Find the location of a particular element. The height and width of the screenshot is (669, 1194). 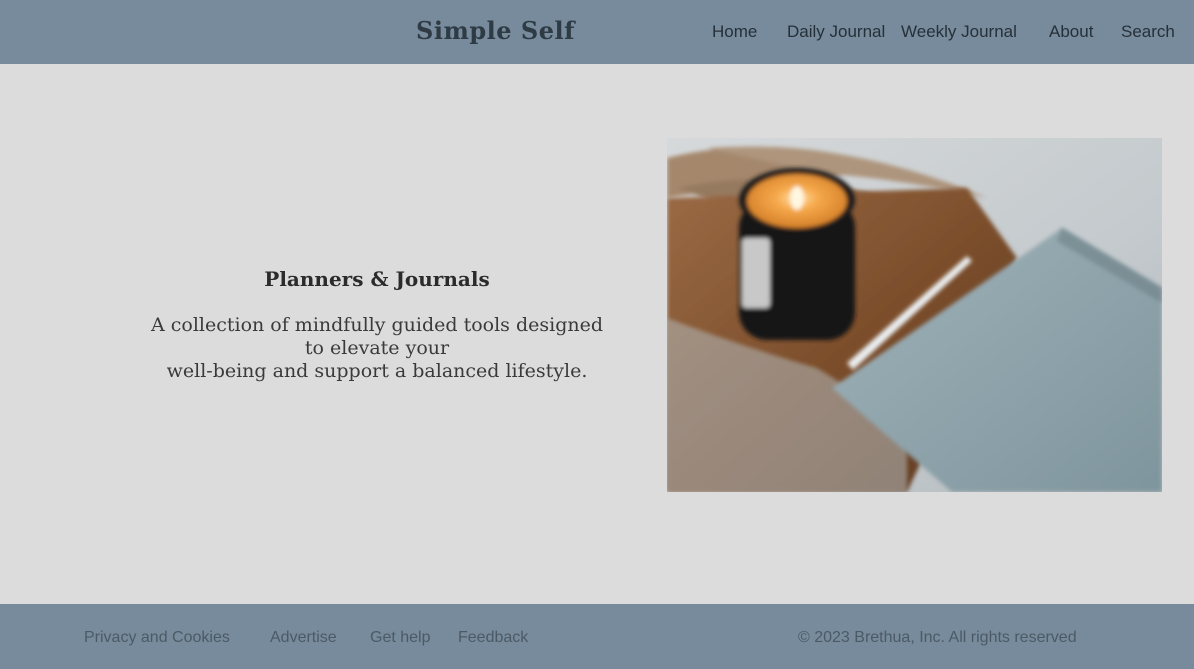

hero-description-line: to elevate your is located at coordinates (377, 348).